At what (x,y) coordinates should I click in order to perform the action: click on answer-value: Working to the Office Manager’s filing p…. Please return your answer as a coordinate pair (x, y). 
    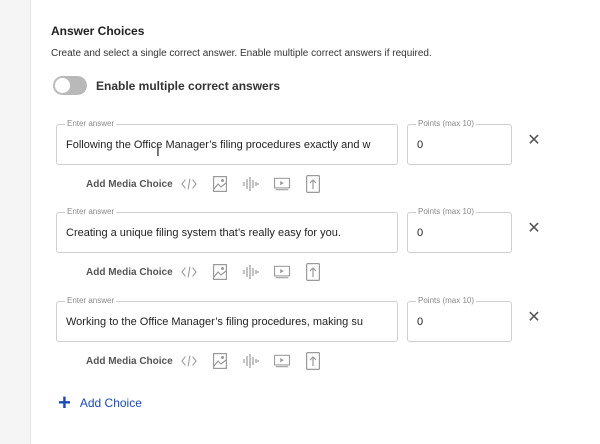
    Looking at the image, I should click on (214, 322).